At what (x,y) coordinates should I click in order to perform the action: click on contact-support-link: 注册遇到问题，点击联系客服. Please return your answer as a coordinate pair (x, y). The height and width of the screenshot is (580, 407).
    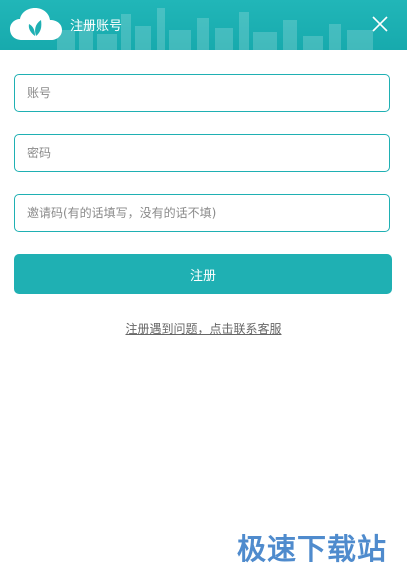
    Looking at the image, I should click on (203, 328).